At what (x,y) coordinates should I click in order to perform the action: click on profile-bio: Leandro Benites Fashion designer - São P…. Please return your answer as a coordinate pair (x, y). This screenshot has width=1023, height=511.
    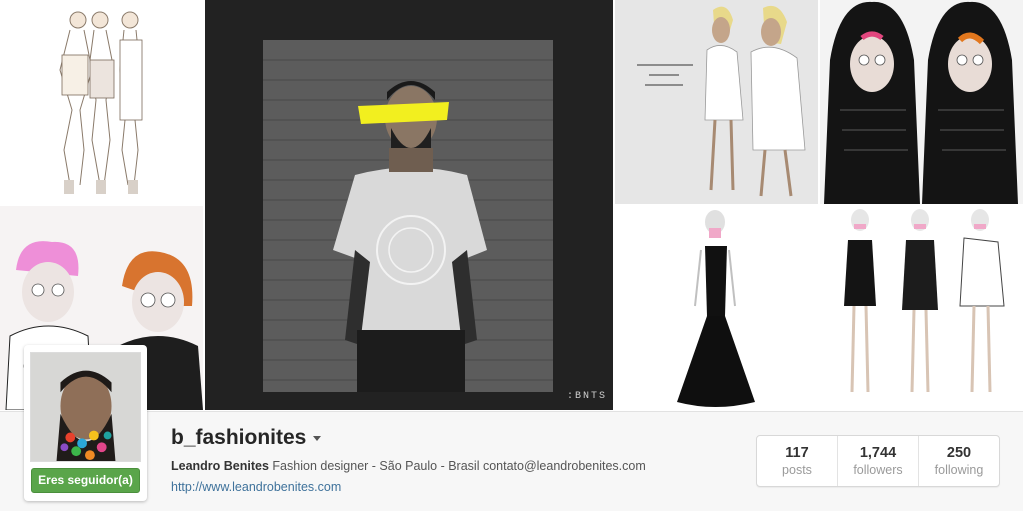
    Looking at the image, I should click on (408, 466).